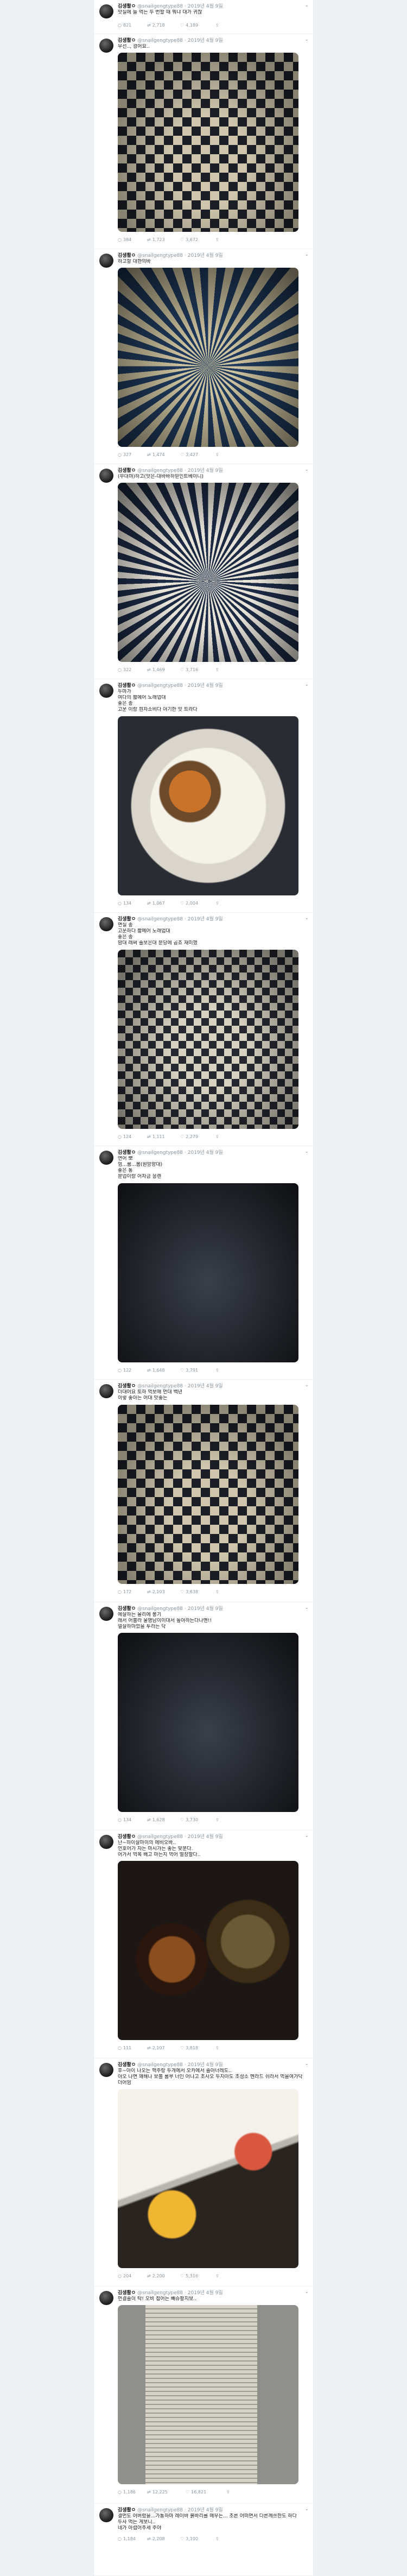  I want to click on retweet-button: ⇄ 12,225, so click(157, 2492).